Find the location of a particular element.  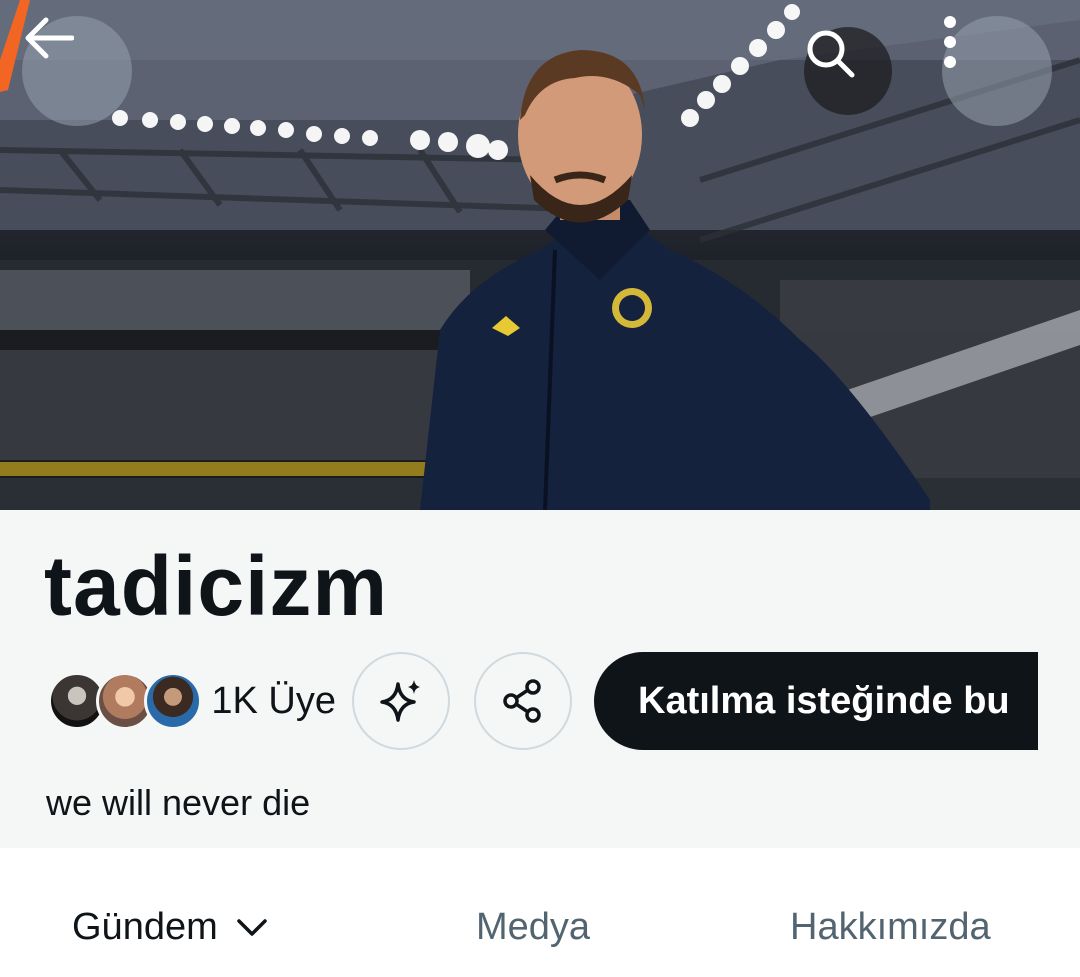

tab-label: Gündem is located at coordinates (145, 927).